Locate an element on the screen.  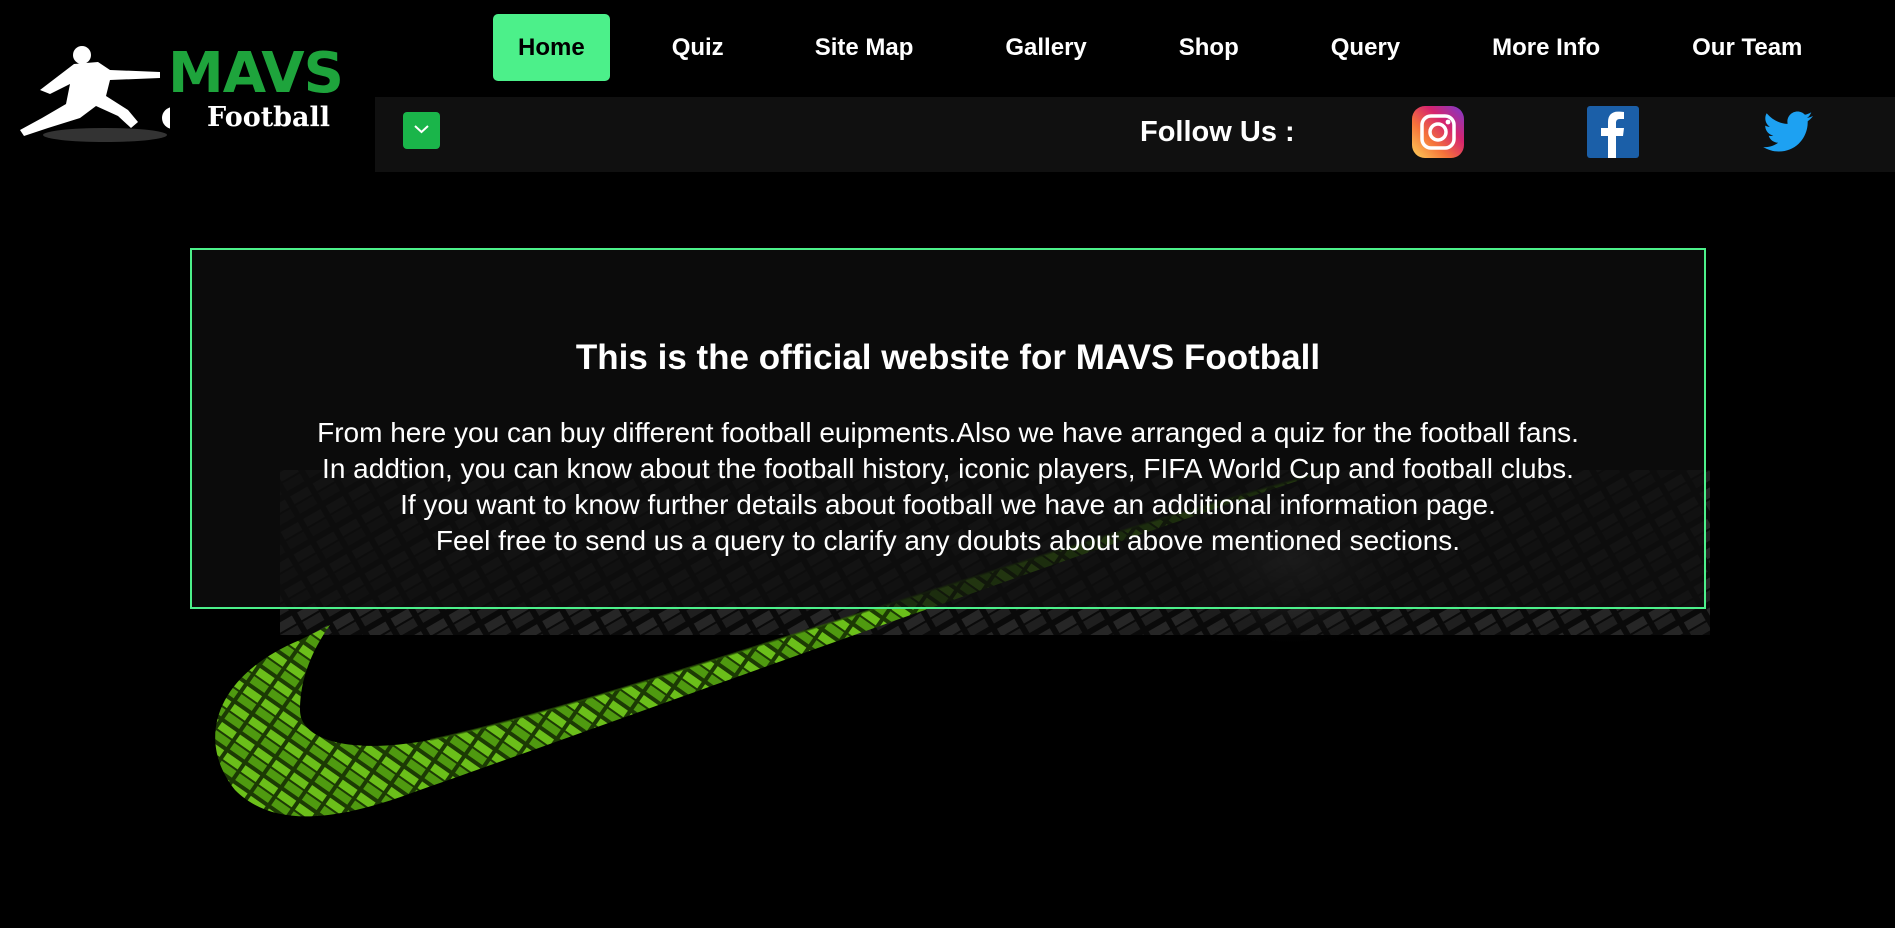
nav-item-our-team: Our Team is located at coordinates (1747, 47).